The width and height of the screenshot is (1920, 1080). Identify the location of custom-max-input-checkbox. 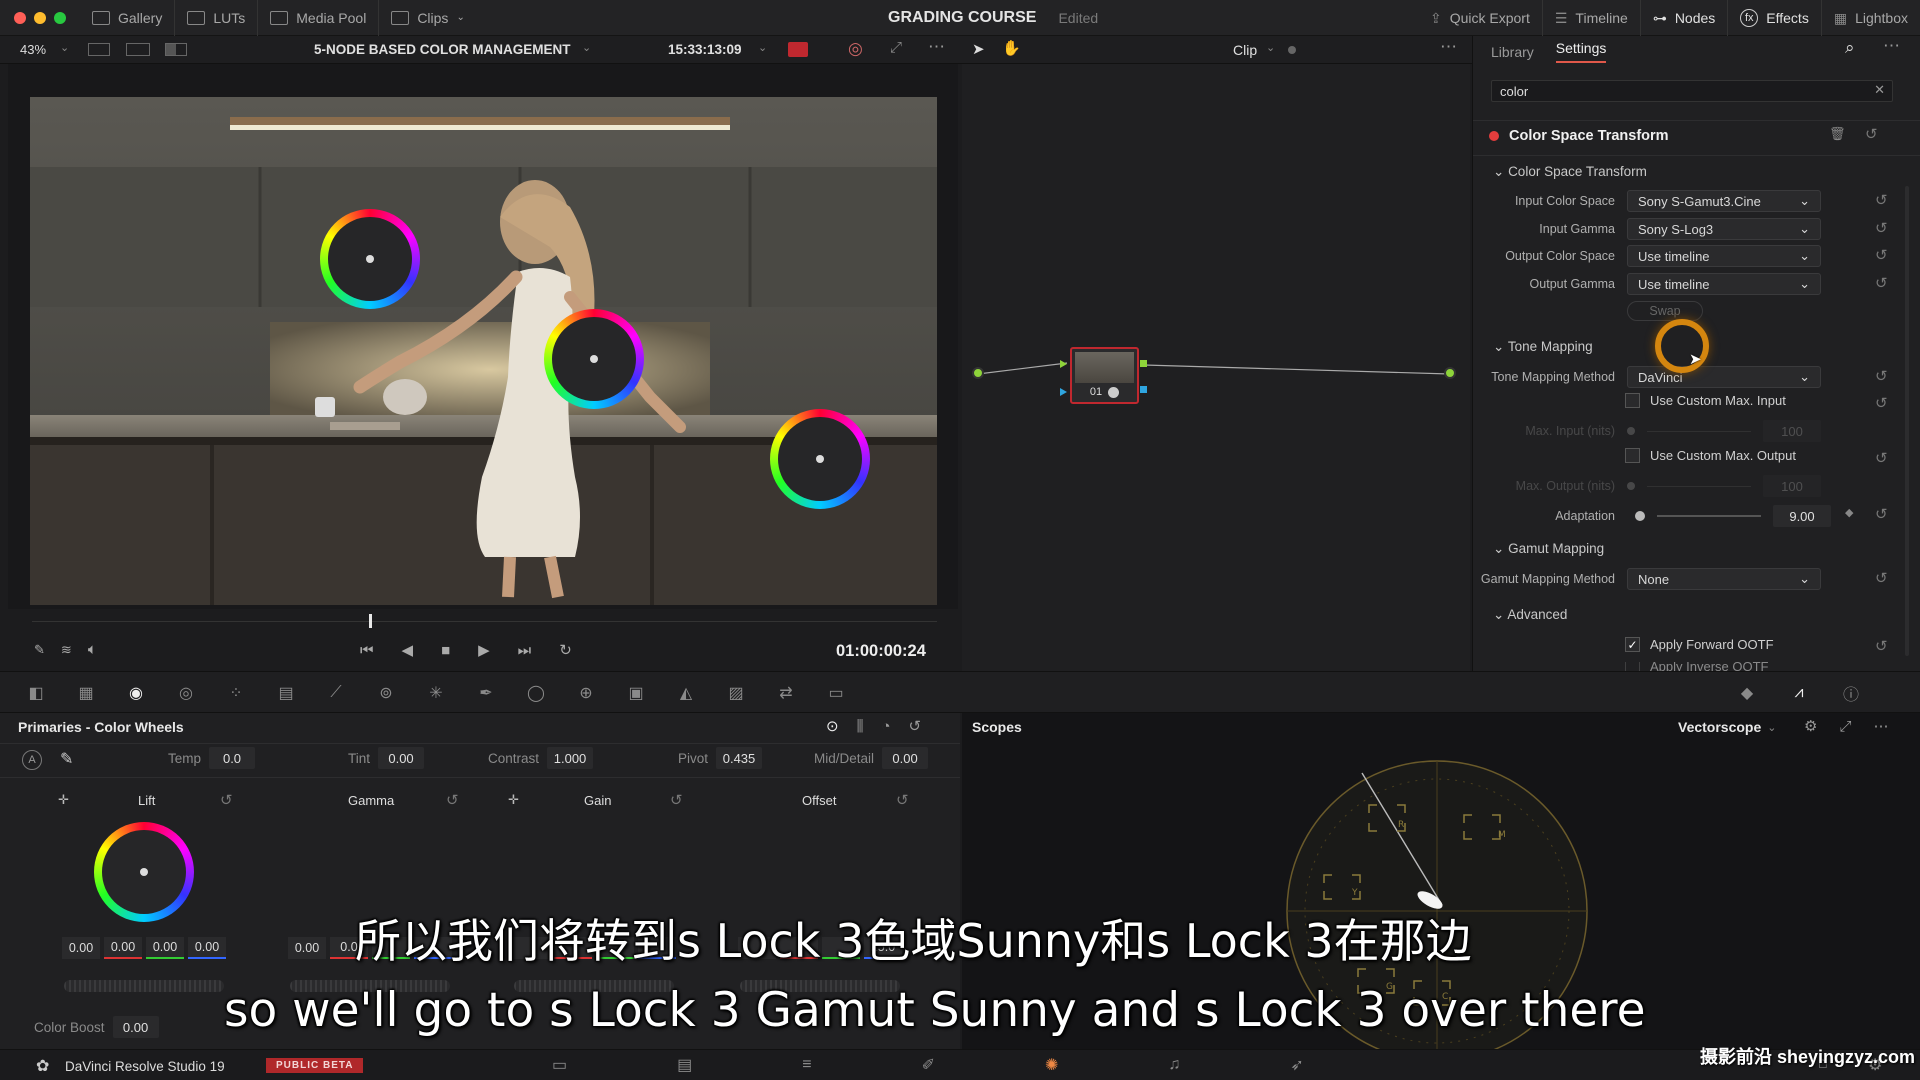
(1632, 400).